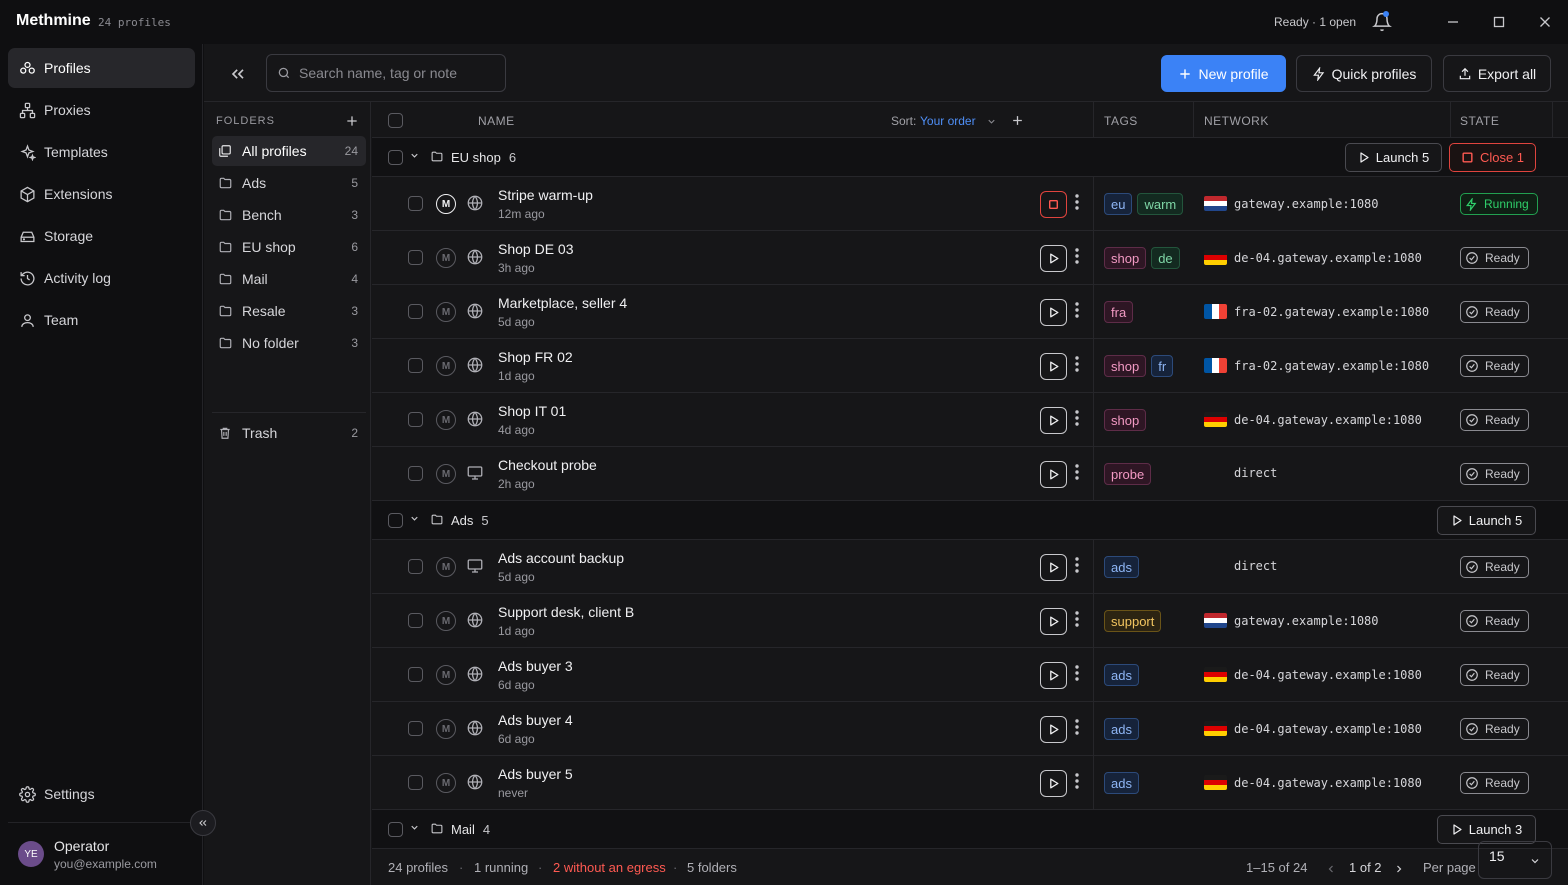 Image resolution: width=1568 pixels, height=885 pixels. Describe the element at coordinates (1515, 860) in the screenshot. I see `per-page-select: 15` at that location.